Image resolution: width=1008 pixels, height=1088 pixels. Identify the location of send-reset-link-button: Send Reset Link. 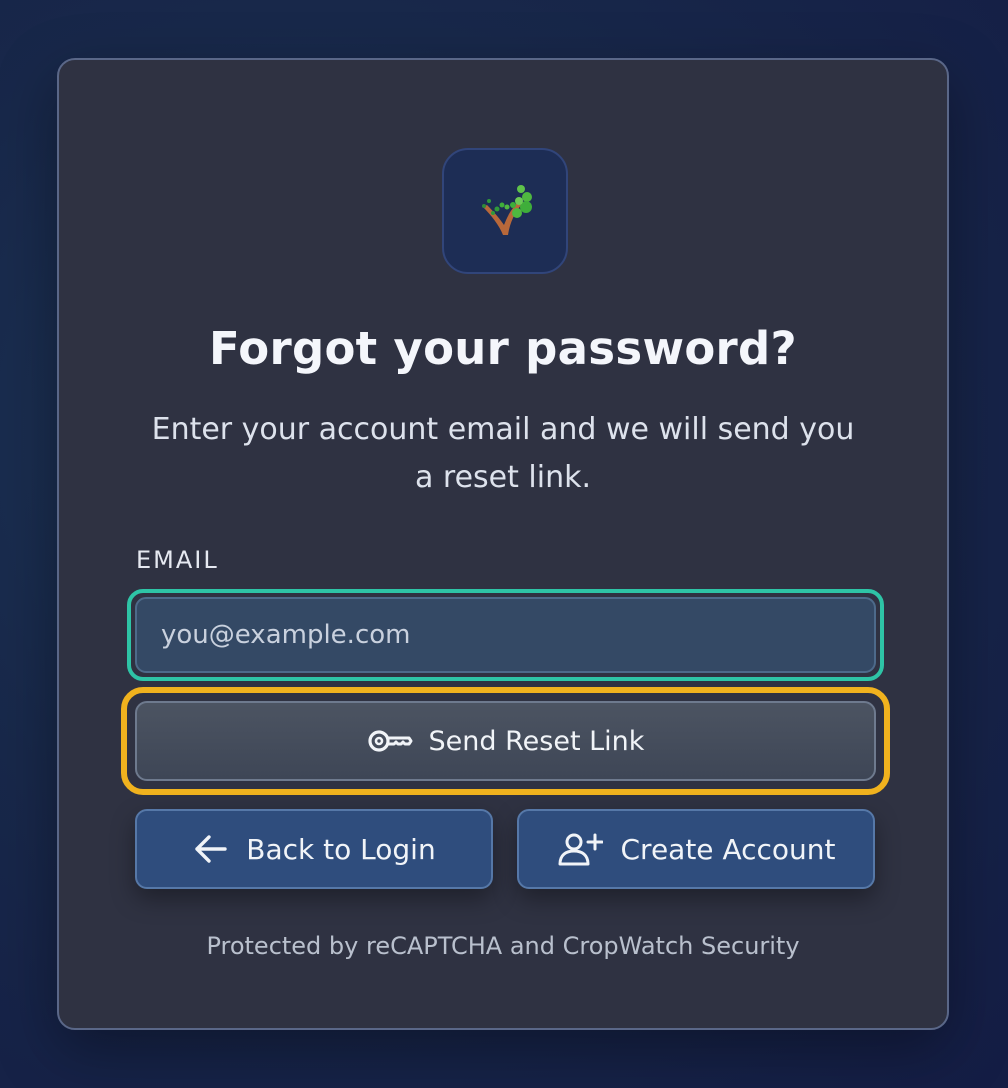
(505, 741).